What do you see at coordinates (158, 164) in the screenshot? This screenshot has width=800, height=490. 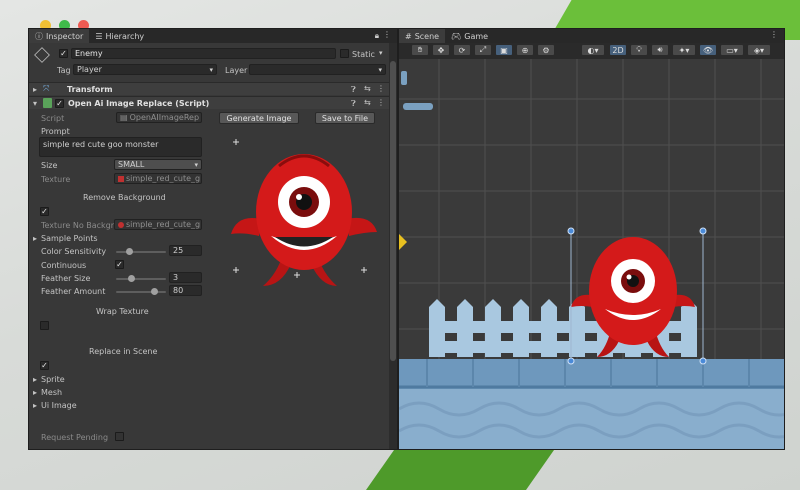 I see `size-dropdown: SMALL ▾` at bounding box center [158, 164].